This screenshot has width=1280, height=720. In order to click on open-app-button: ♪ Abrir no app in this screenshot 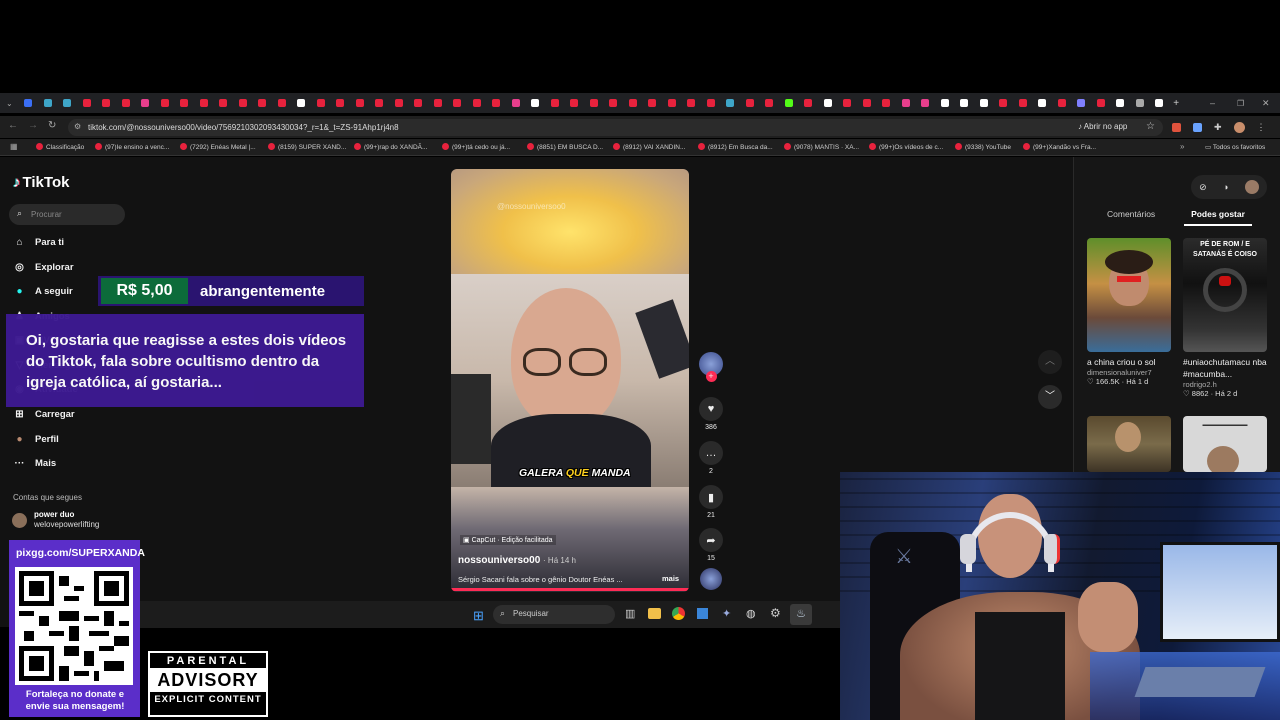, I will do `click(1102, 126)`.